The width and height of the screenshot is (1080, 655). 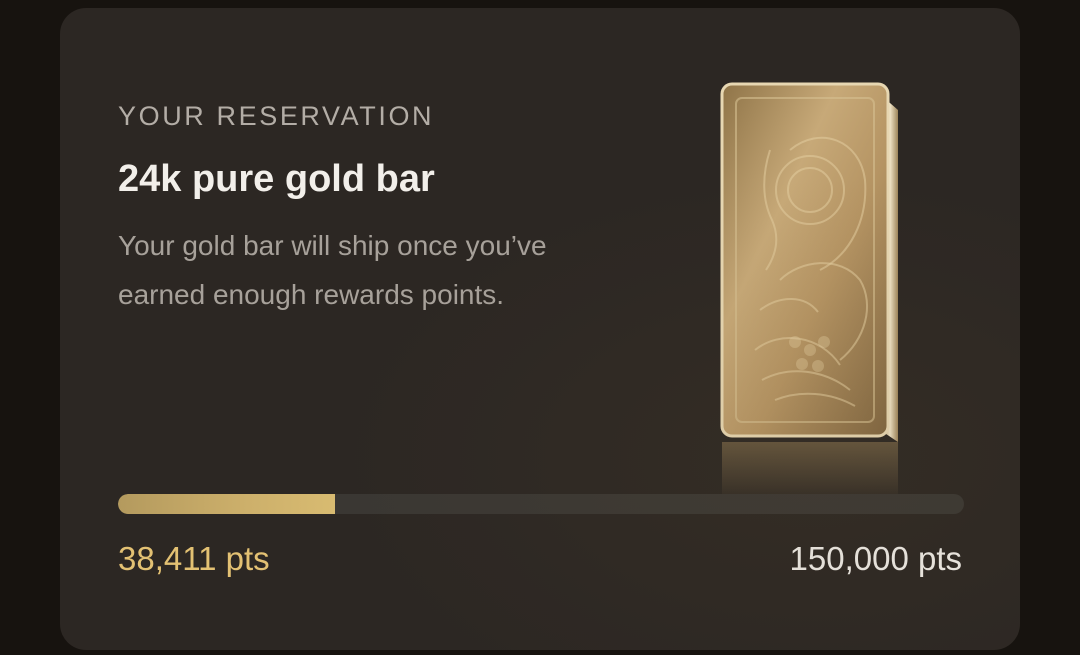 I want to click on current-points-label: 38,411 pts, so click(x=194, y=558).